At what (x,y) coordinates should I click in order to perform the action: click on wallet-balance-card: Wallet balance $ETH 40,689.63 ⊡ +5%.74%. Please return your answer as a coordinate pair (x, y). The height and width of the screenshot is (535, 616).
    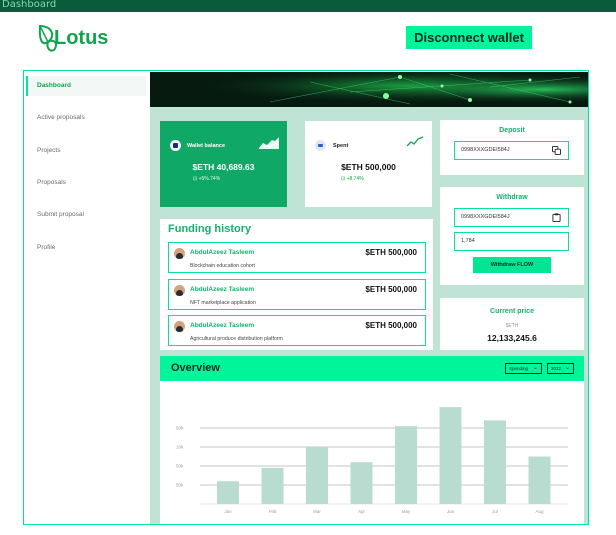
    Looking at the image, I should click on (223, 164).